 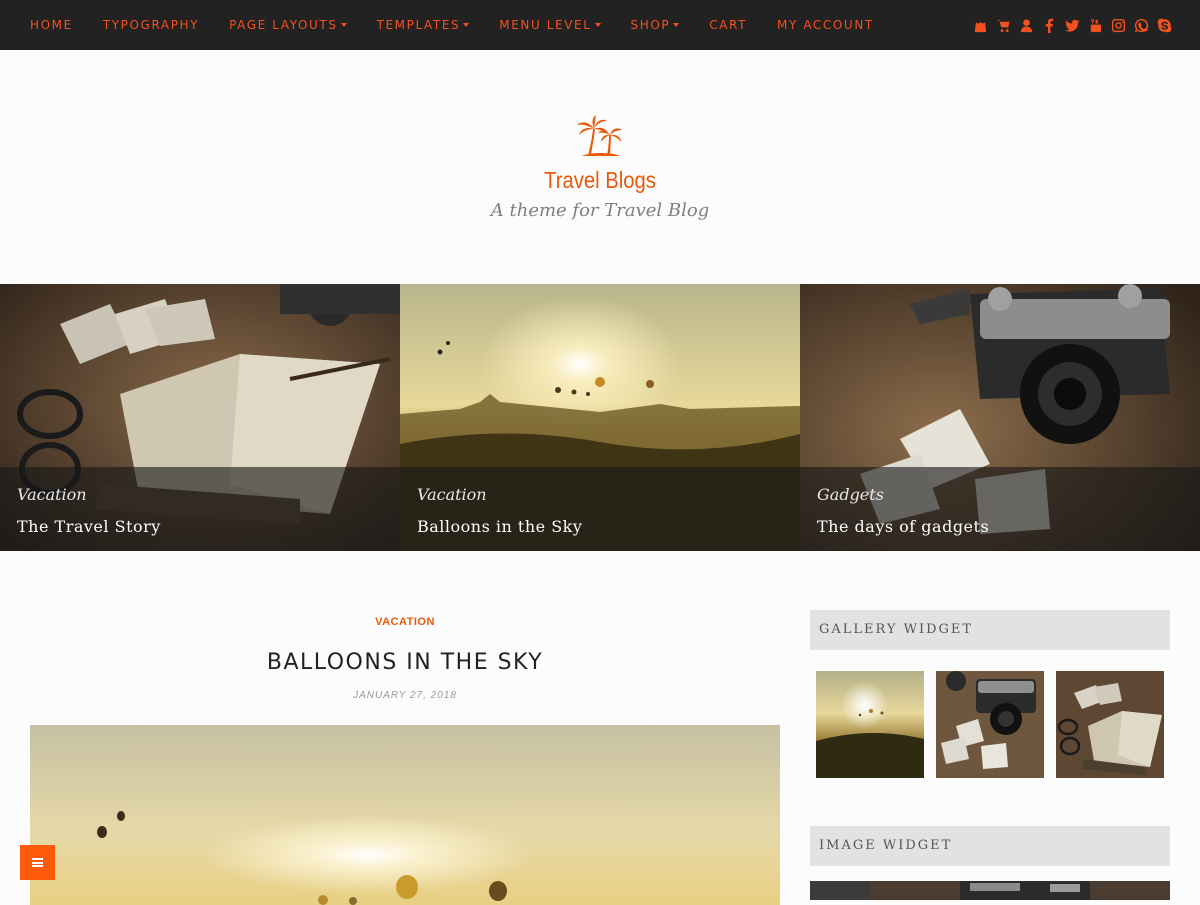 What do you see at coordinates (1118, 25) in the screenshot?
I see `instagram-icon` at bounding box center [1118, 25].